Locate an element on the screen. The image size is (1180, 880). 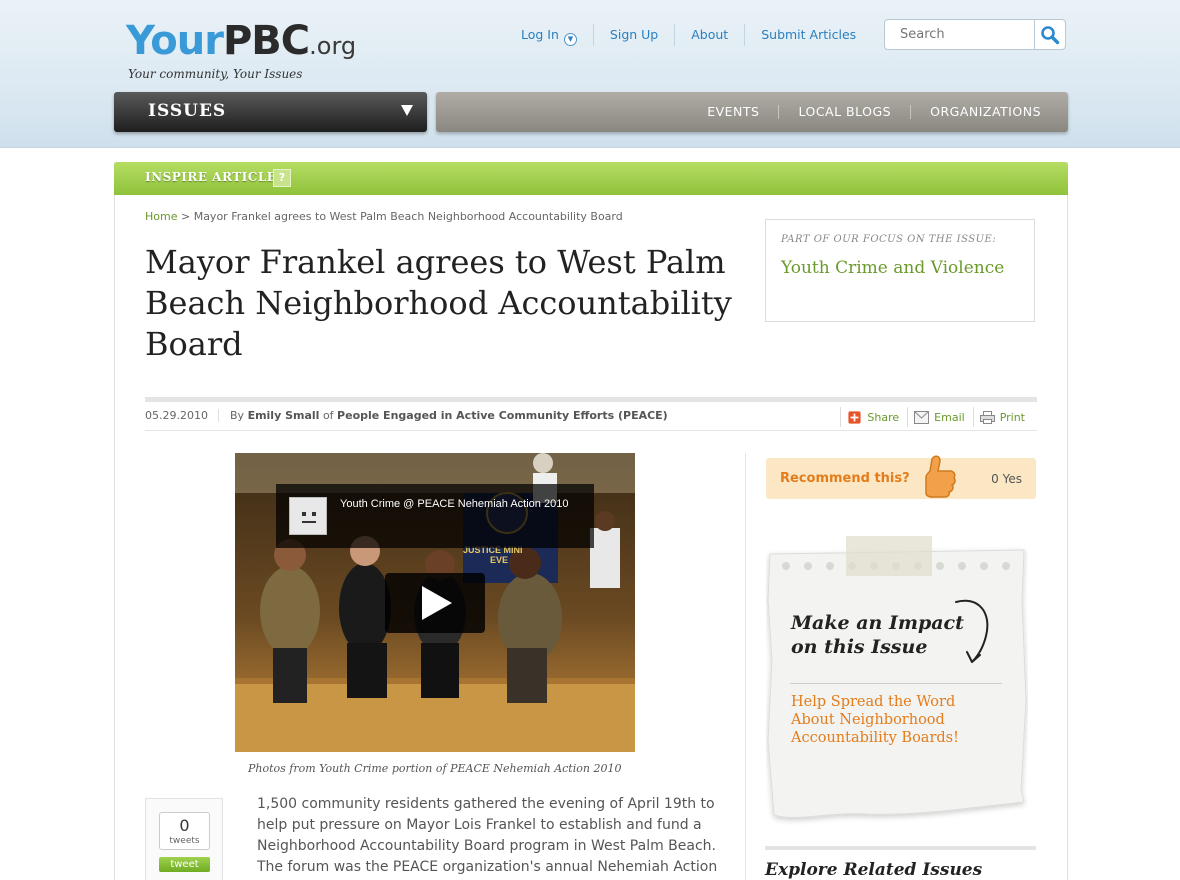
share-button: Share is located at coordinates (872, 417).